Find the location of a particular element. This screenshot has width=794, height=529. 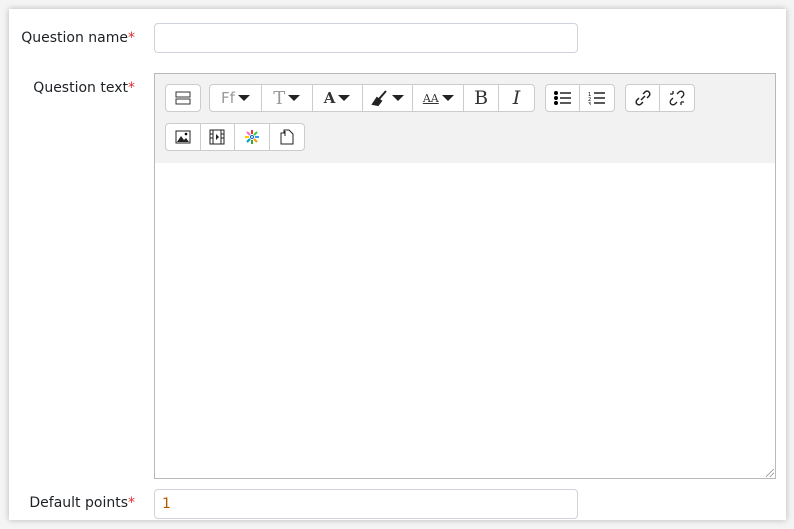

film-icon is located at coordinates (217, 137).